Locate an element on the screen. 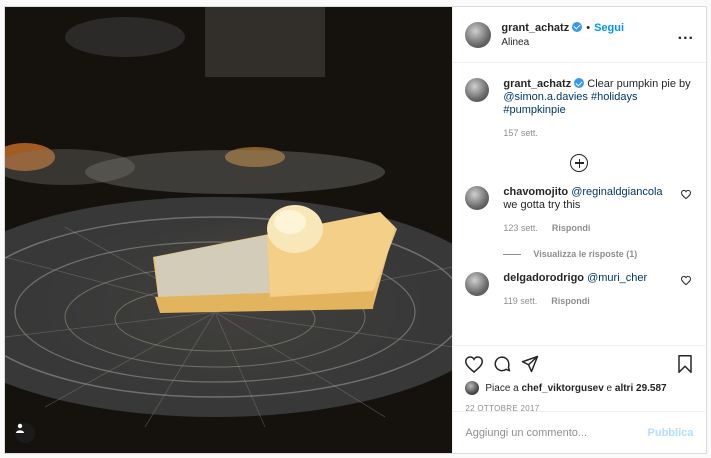 The height and width of the screenshot is (458, 711). author-info: grant_achatz • Segui Alinea is located at coordinates (589, 34).